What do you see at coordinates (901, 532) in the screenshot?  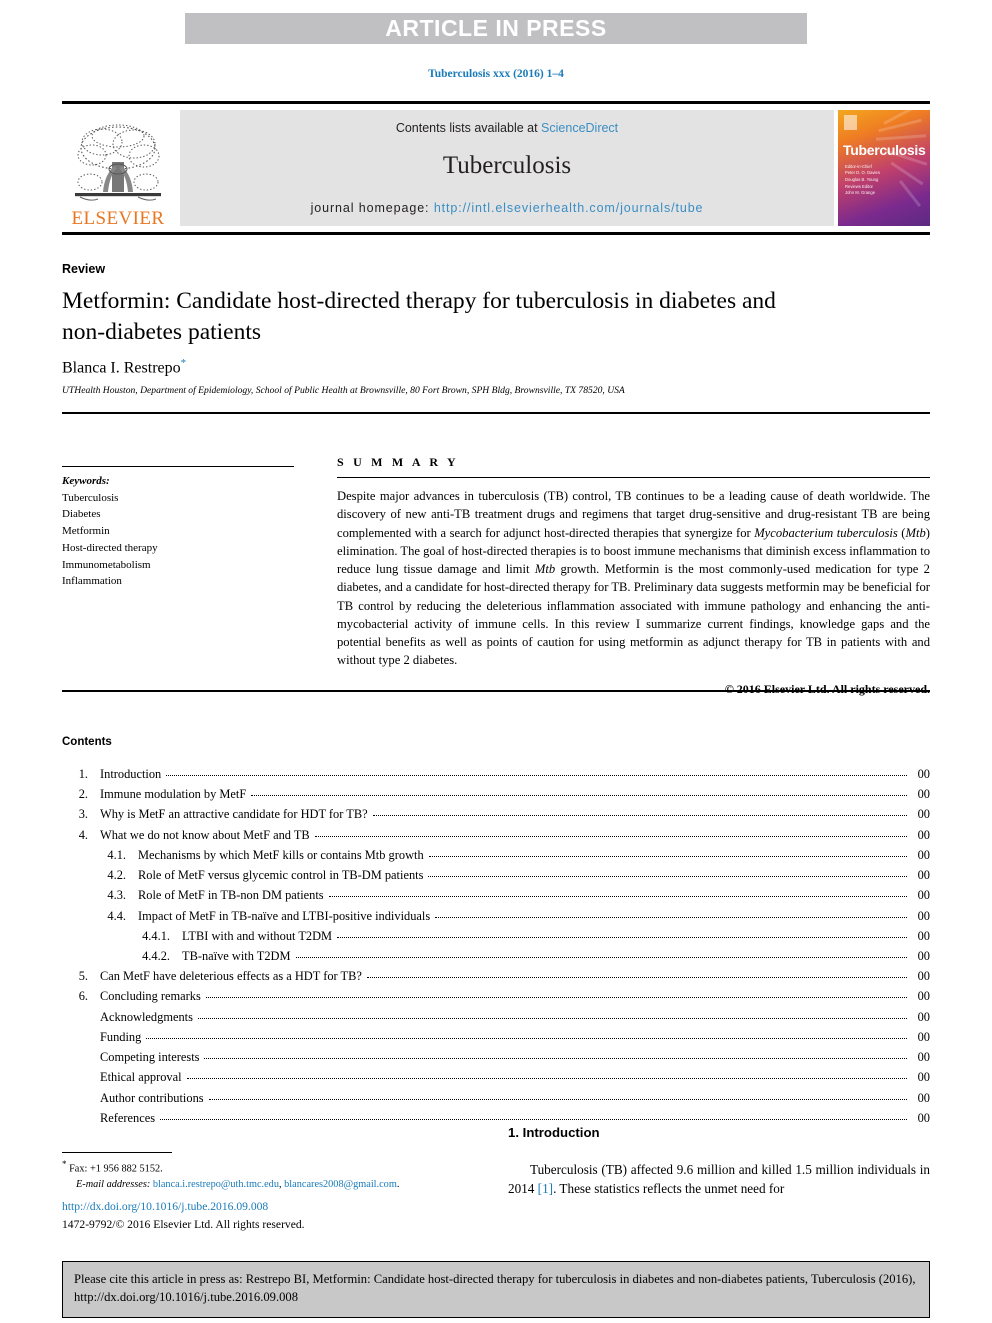 I see `summary-part-2: (` at bounding box center [901, 532].